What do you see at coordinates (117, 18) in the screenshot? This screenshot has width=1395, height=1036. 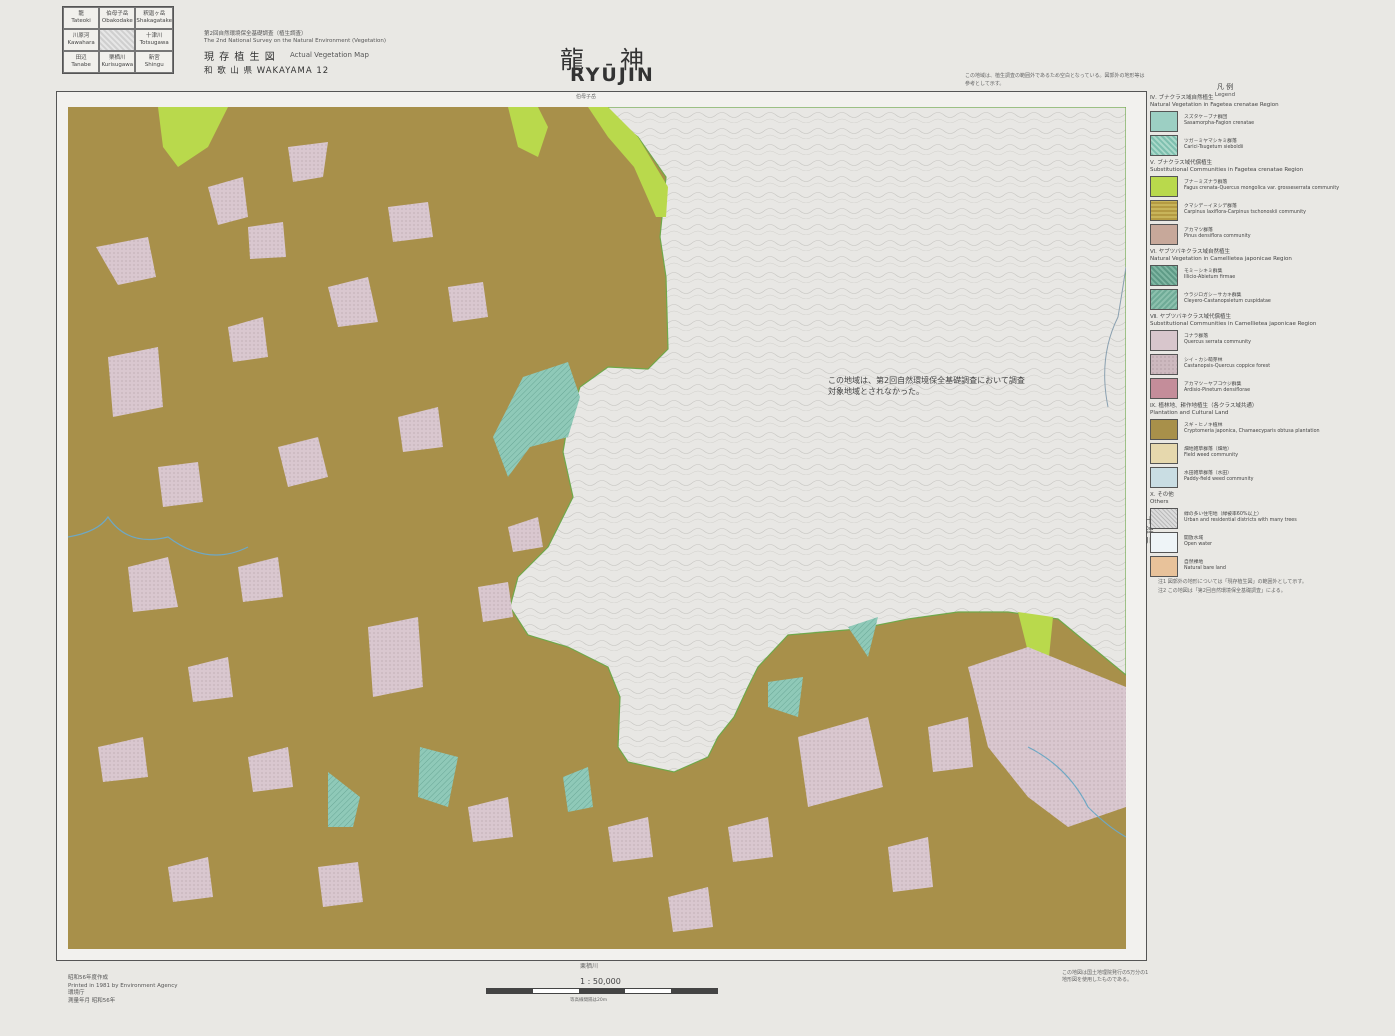 I see `index-cell: 伯母子岳 Obakodake` at bounding box center [117, 18].